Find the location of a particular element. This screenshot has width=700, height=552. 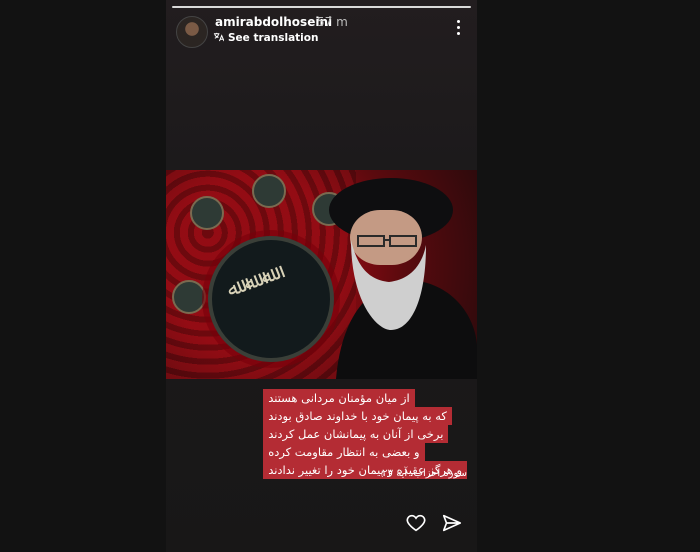

see-translation-label: See translation is located at coordinates (273, 38).